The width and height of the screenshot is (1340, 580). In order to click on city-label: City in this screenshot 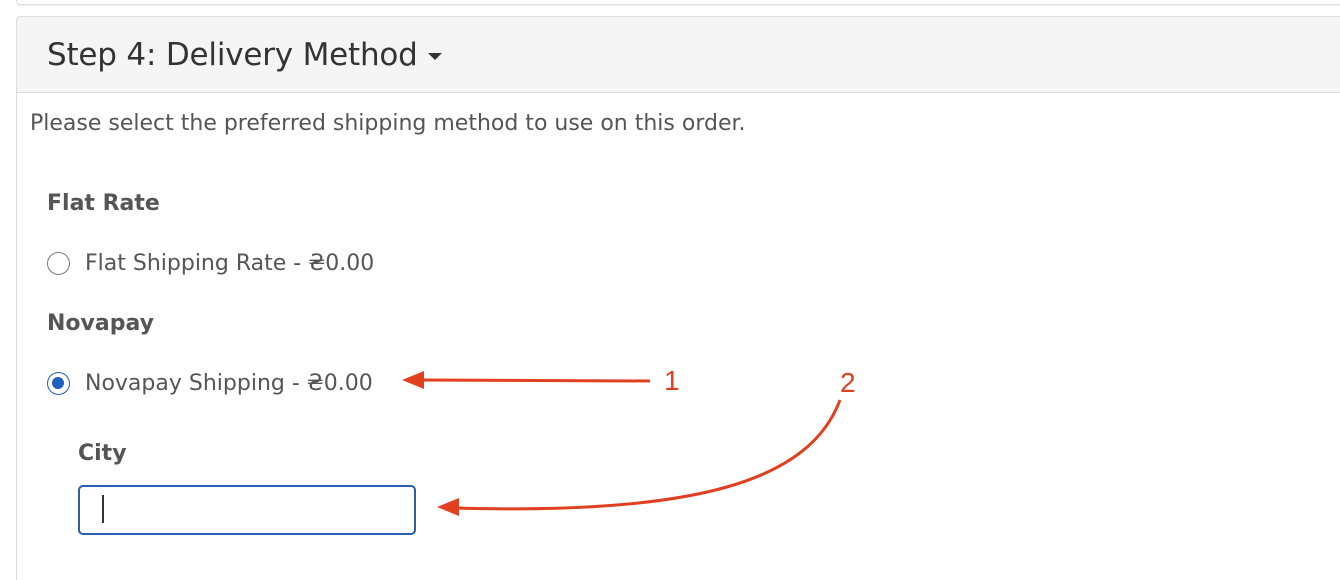, I will do `click(102, 453)`.